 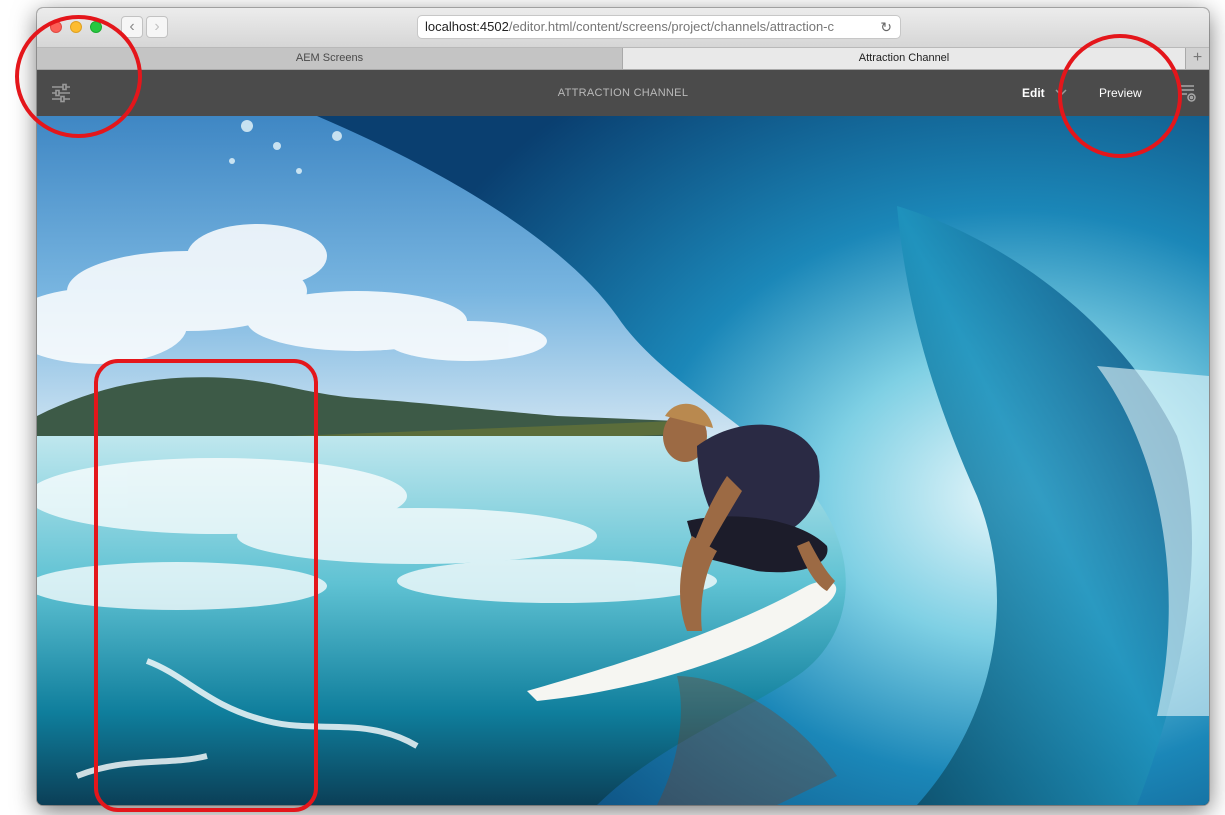 What do you see at coordinates (886, 27) in the screenshot?
I see `reload-icon: ↻` at bounding box center [886, 27].